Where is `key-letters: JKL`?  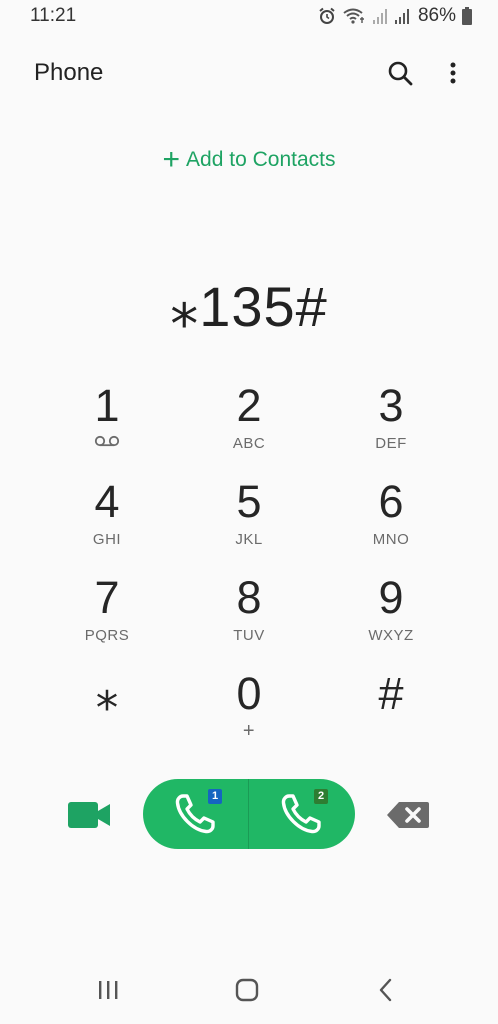
key-letters: JKL is located at coordinates (249, 539).